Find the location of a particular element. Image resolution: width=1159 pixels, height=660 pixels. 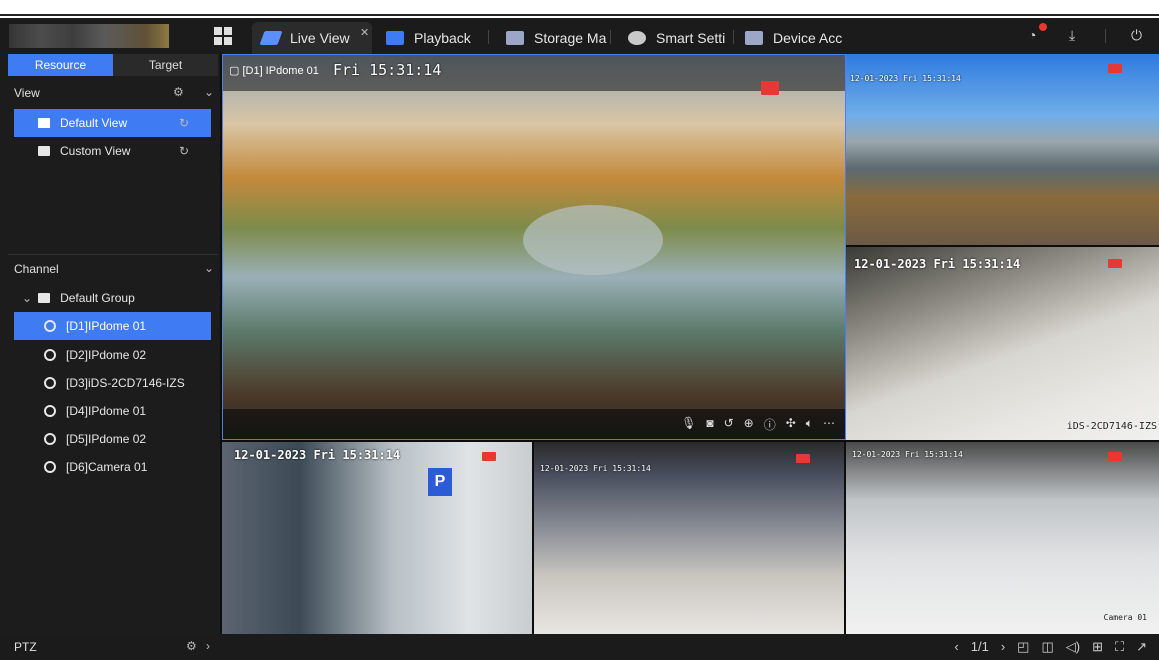

channel-item-d4: [D4]IPdome 01 is located at coordinates (112, 411).